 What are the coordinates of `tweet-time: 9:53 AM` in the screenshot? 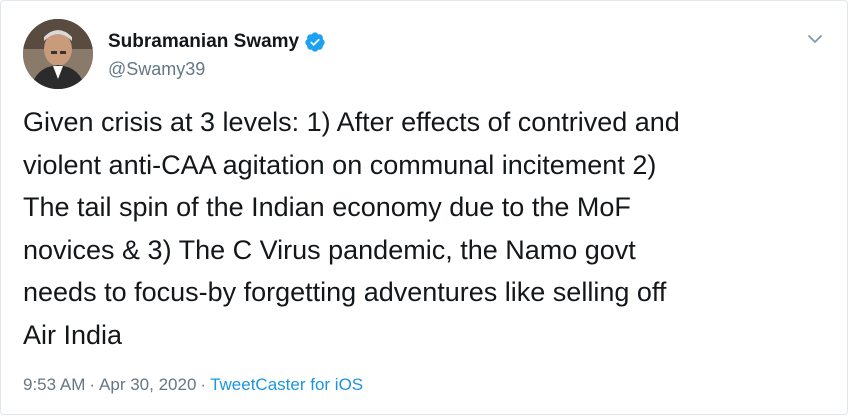 It's located at (54, 385).